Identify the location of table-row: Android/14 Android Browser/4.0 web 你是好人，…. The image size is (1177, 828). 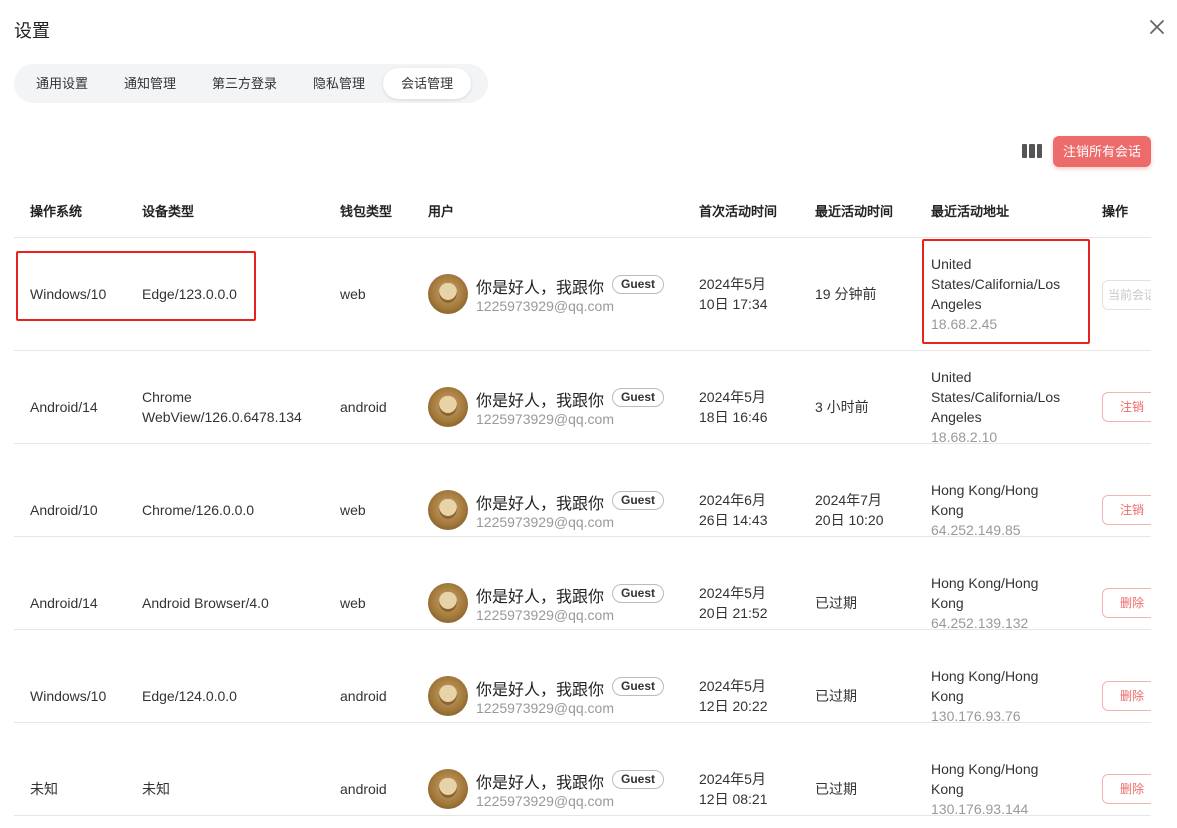
(582, 584).